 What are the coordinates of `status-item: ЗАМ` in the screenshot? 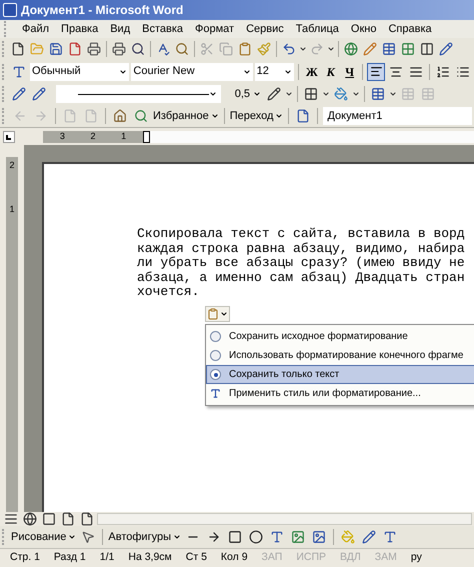 It's located at (385, 558).